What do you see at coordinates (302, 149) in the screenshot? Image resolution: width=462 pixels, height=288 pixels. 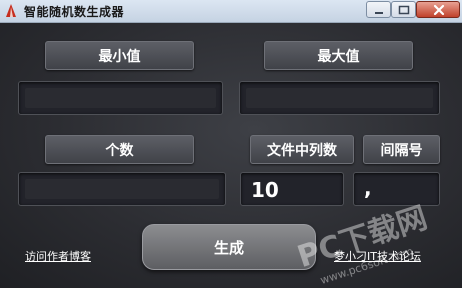 I see `columns-label-button: 文件中列数` at bounding box center [302, 149].